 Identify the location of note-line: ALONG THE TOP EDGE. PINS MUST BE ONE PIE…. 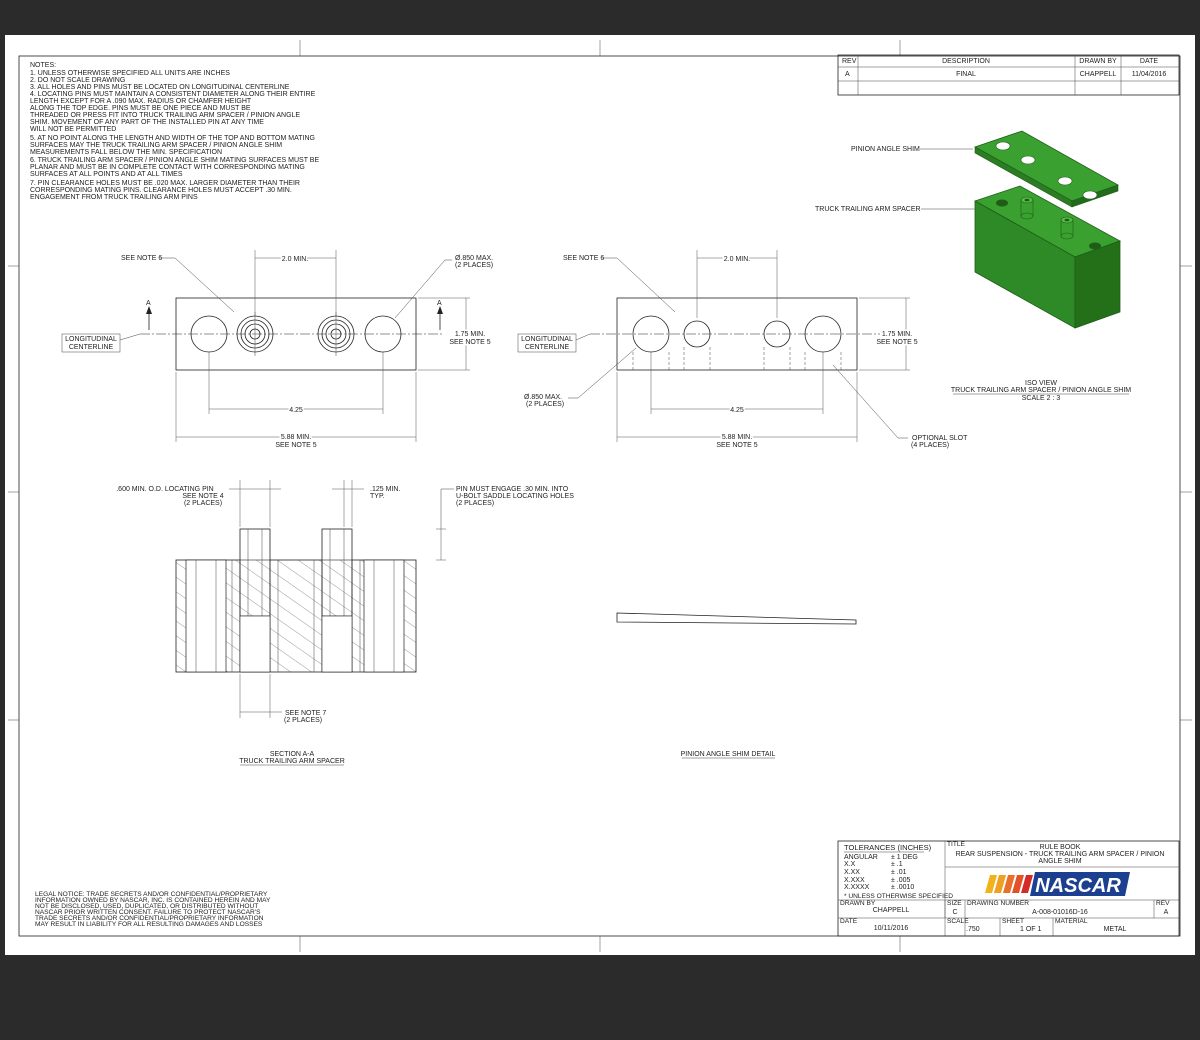
(140, 108).